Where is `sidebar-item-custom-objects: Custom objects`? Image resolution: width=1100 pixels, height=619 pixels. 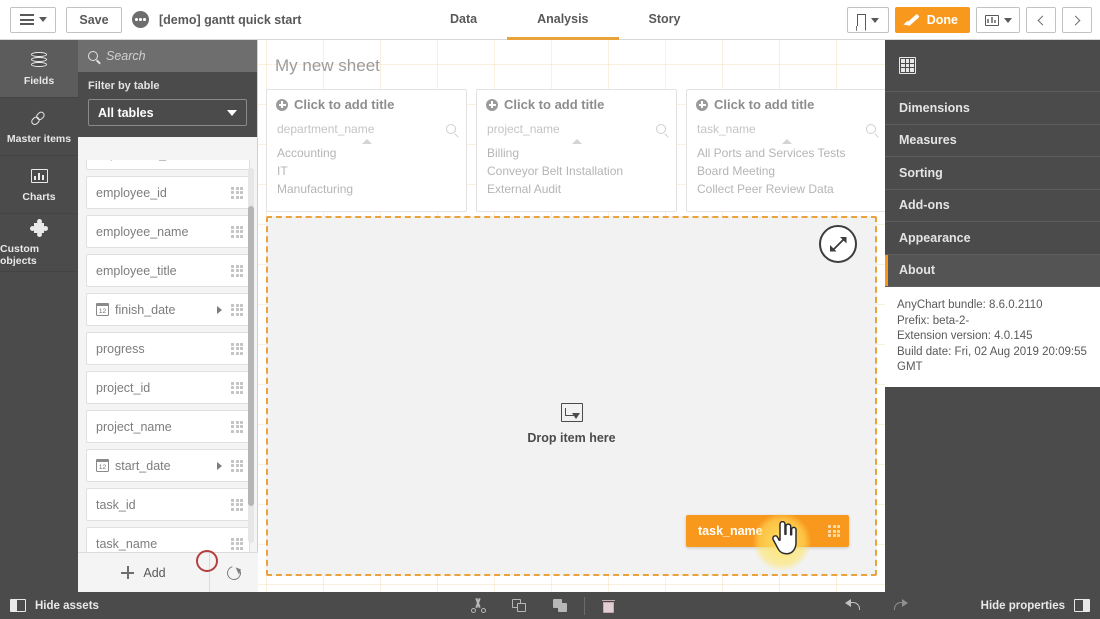 sidebar-item-custom-objects: Custom objects is located at coordinates (39, 243).